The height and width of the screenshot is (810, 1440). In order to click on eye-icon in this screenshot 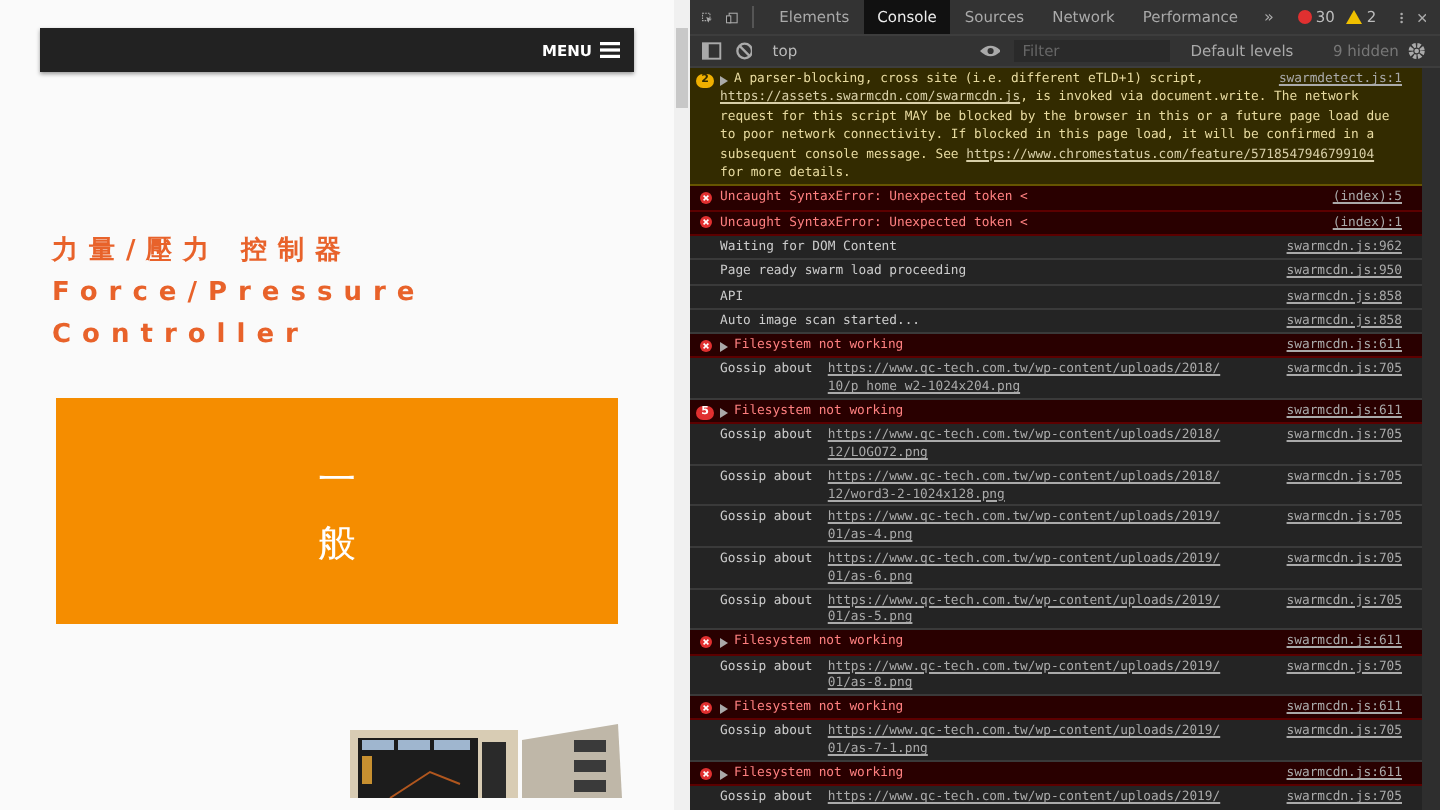, I will do `click(990, 51)`.